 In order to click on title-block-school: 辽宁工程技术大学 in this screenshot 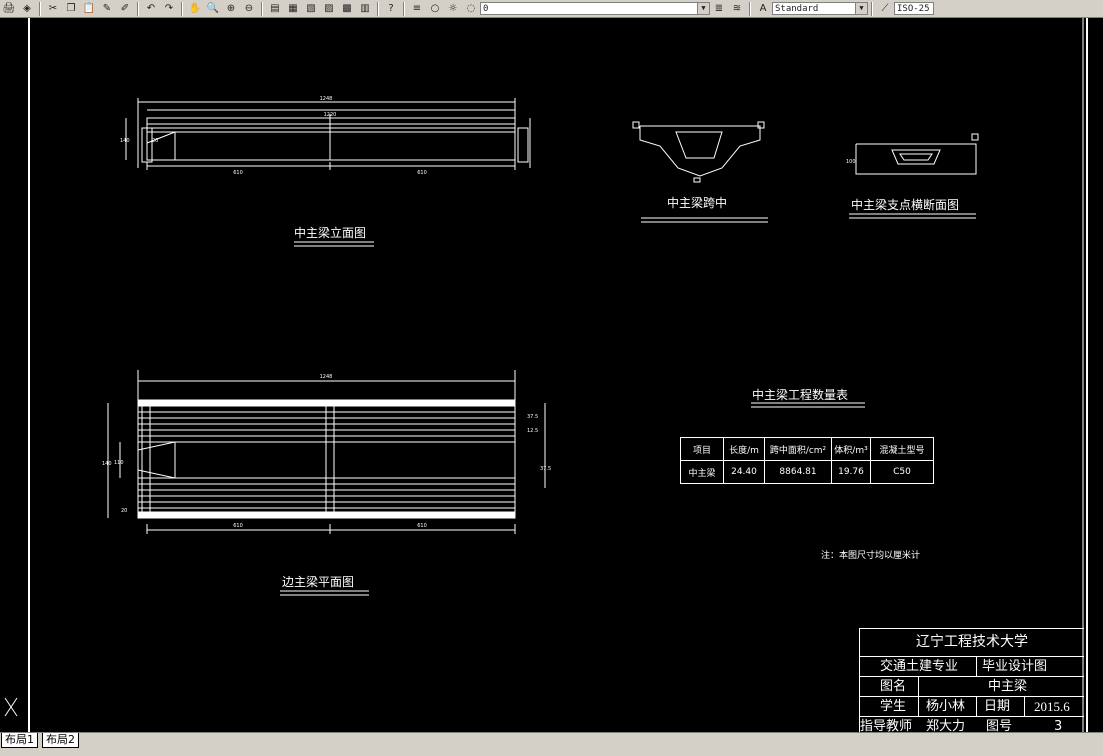, I will do `click(972, 643)`.